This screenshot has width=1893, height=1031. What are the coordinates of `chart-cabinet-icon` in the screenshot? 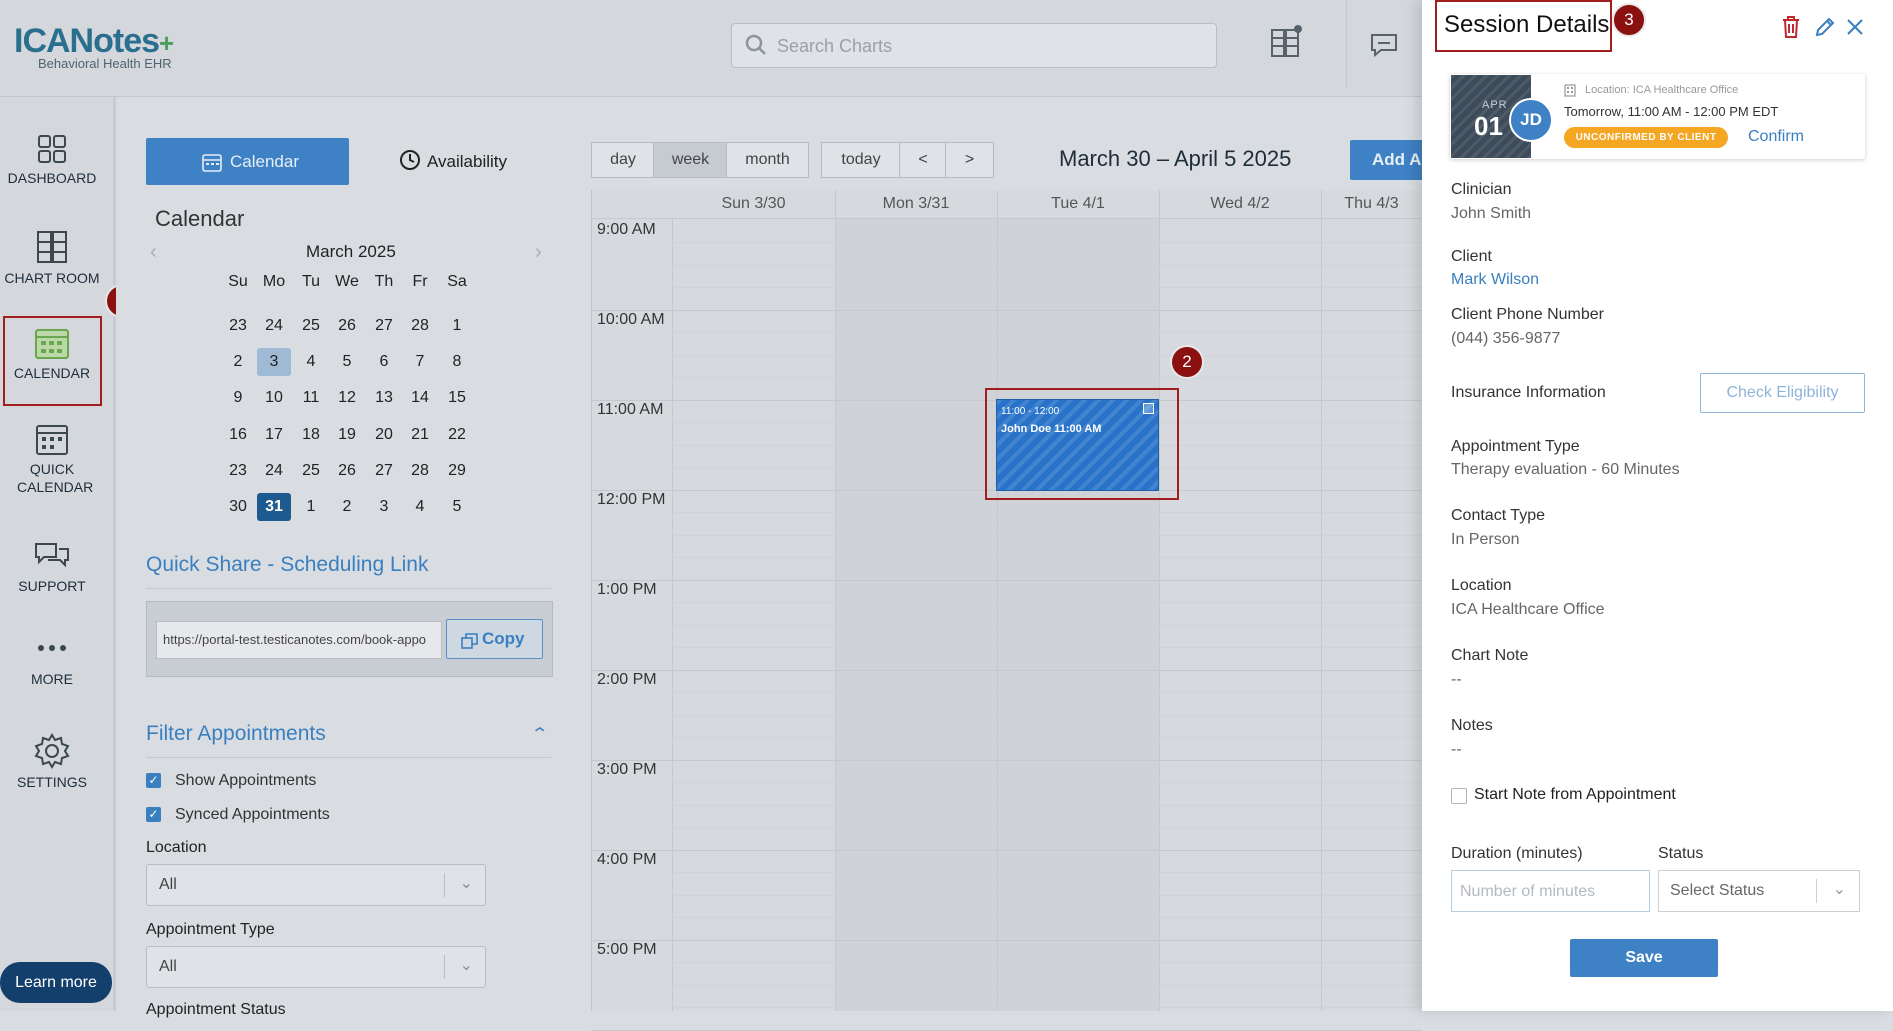 It's located at (1286, 41).